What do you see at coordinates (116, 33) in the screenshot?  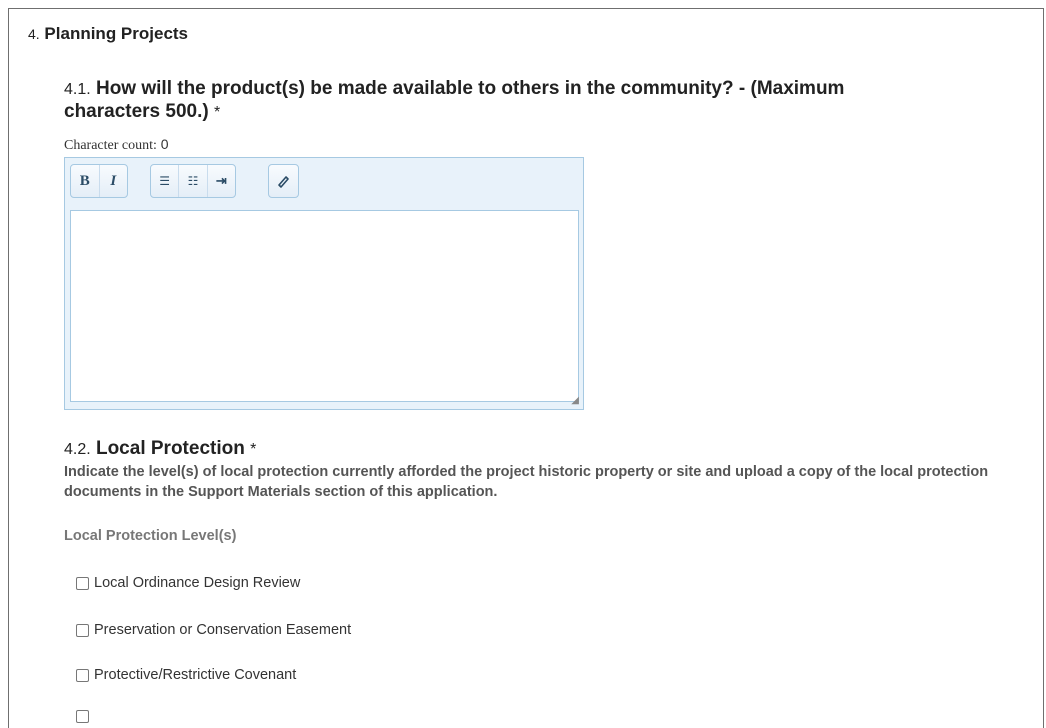 I see `section-title-text: Planning Projects` at bounding box center [116, 33].